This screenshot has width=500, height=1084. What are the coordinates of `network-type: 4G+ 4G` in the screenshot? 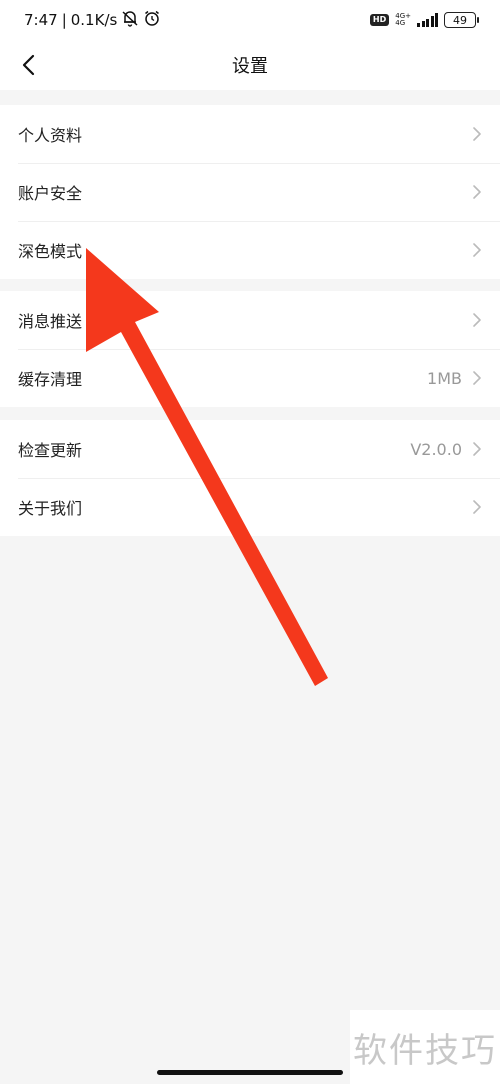 It's located at (403, 20).